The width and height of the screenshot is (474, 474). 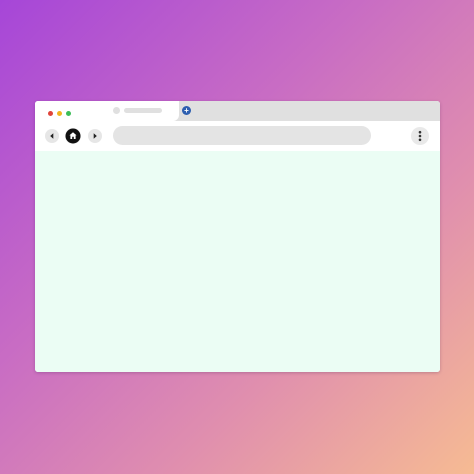 I want to click on plus-icon: +, so click(x=186, y=110).